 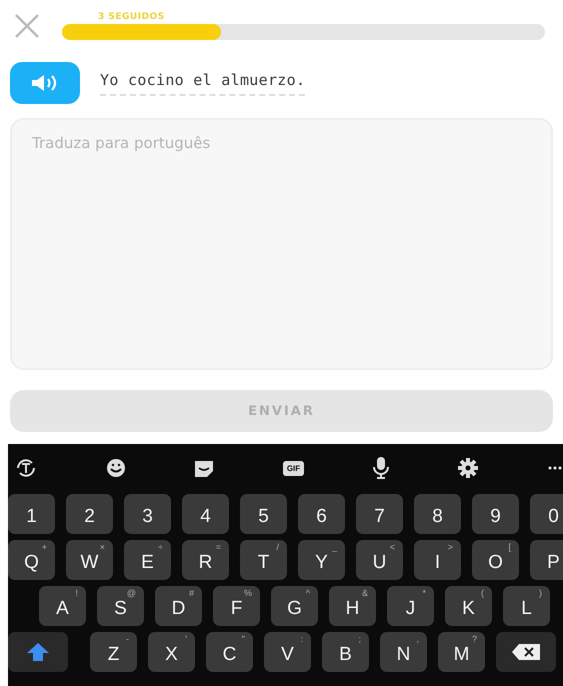 What do you see at coordinates (437, 514) in the screenshot?
I see `keyboard-key: 8` at bounding box center [437, 514].